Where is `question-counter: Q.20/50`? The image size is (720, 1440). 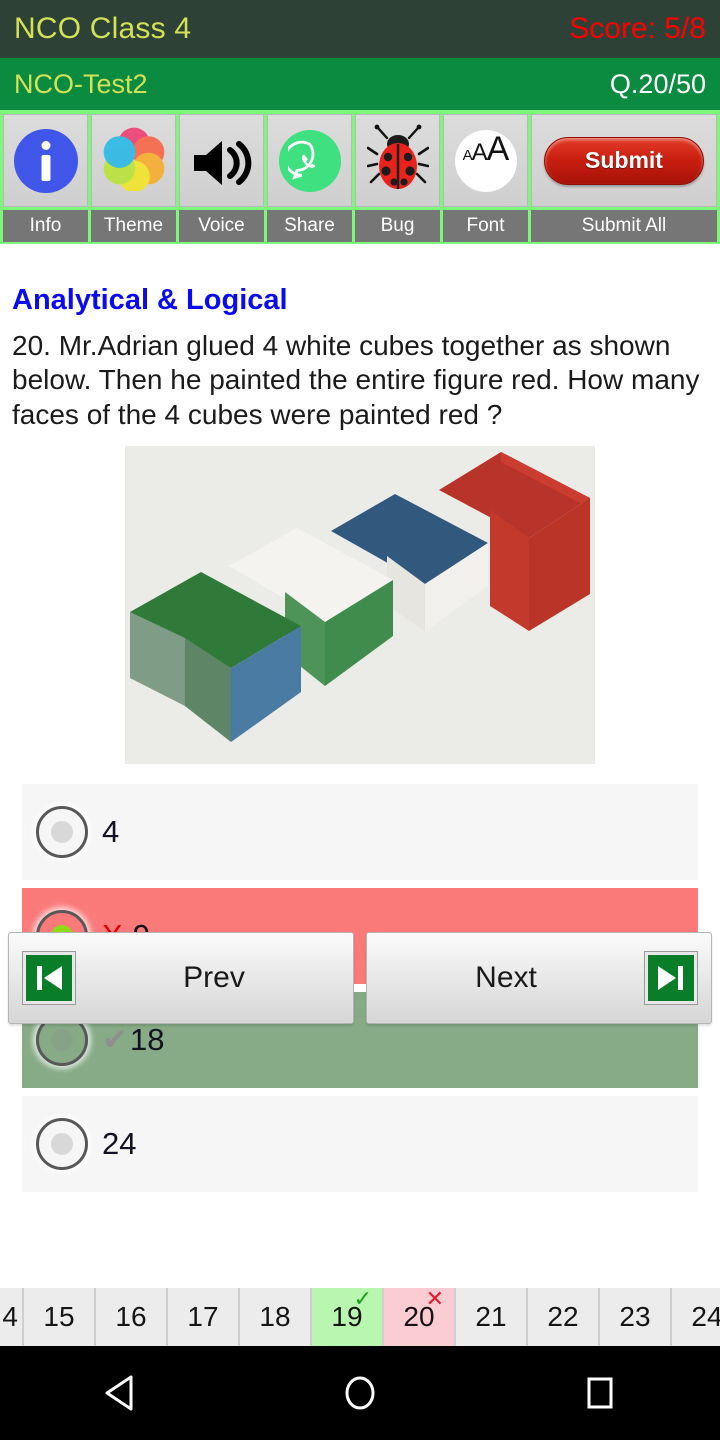 question-counter: Q.20/50 is located at coordinates (657, 83).